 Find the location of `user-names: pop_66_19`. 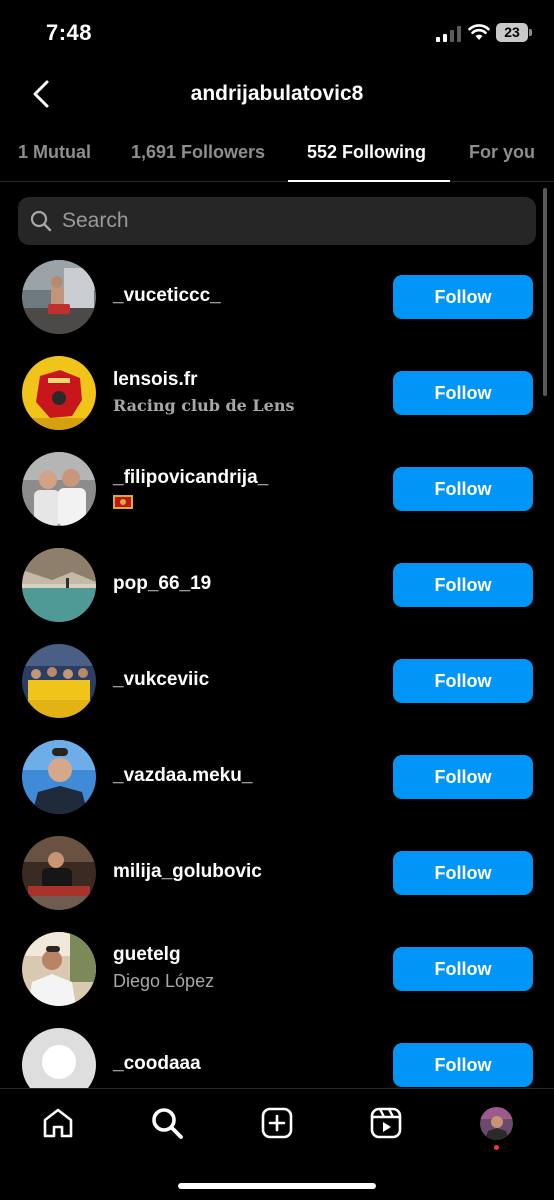

user-names: pop_66_19 is located at coordinates (162, 584).